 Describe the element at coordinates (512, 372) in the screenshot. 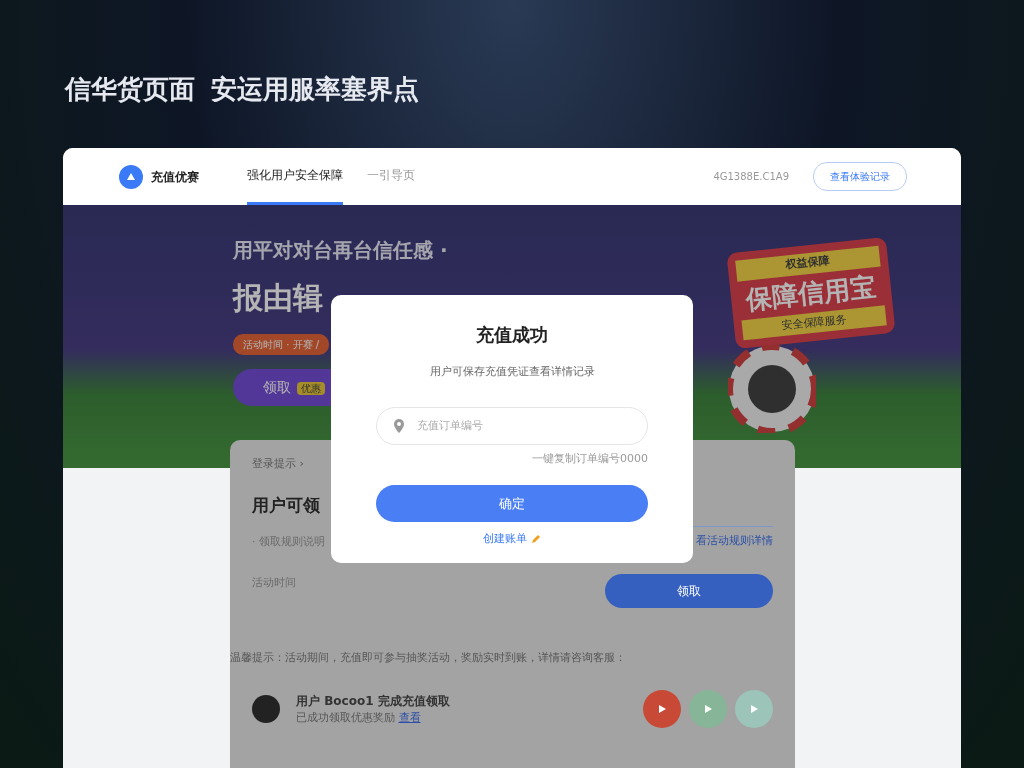

I see `dialog-subtitle: 用户可保存充值凭证查看详情记录` at that location.